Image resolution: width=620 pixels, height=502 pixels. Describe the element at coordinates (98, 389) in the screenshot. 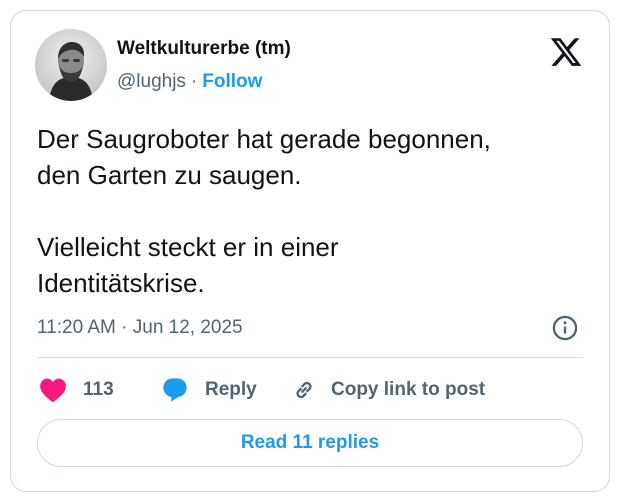

I see `like-count: 113` at that location.